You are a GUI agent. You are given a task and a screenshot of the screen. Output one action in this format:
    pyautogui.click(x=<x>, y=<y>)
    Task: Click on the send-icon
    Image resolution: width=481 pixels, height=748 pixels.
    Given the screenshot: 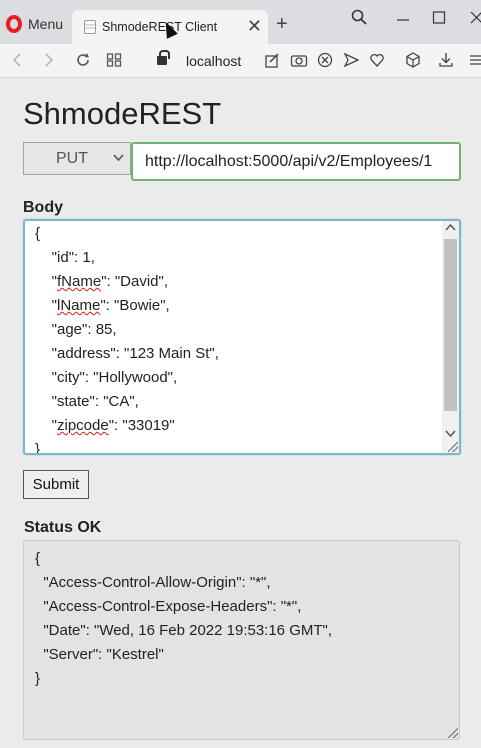 What is the action you would take?
    pyautogui.click(x=351, y=62)
    